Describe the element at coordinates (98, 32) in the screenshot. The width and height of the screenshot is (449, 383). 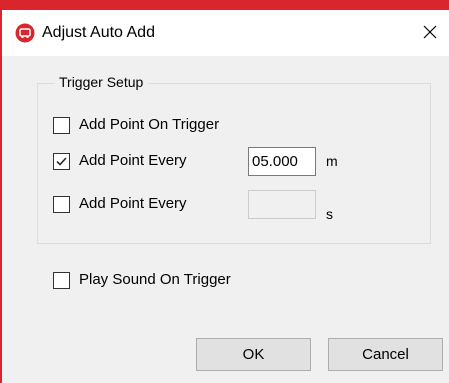
I see `window-title: Adjust Auto Add` at that location.